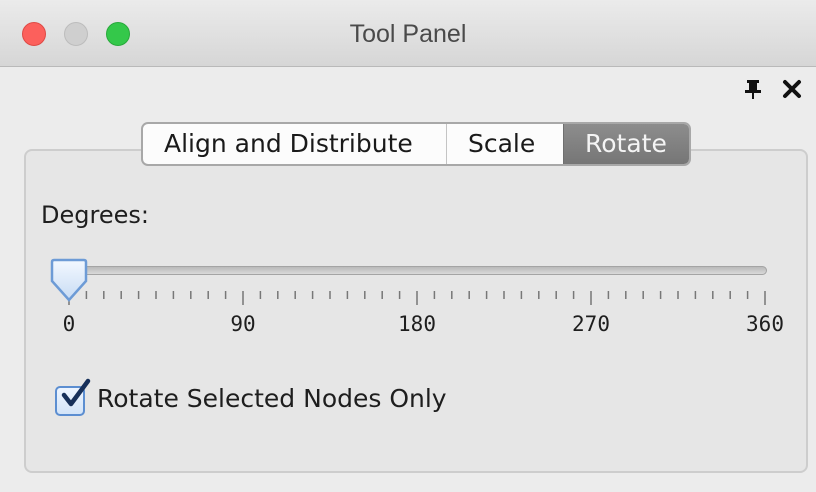  What do you see at coordinates (792, 89) in the screenshot?
I see `close-panel-icon` at bounding box center [792, 89].